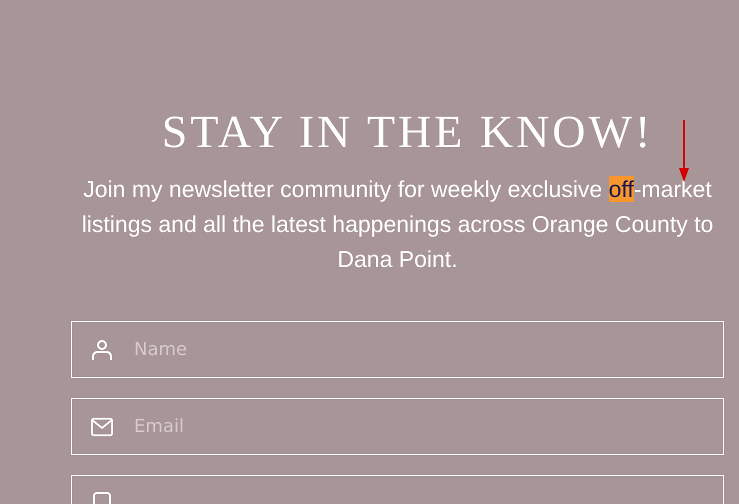 Image resolution: width=739 pixels, height=504 pixels. I want to click on mail-icon, so click(102, 426).